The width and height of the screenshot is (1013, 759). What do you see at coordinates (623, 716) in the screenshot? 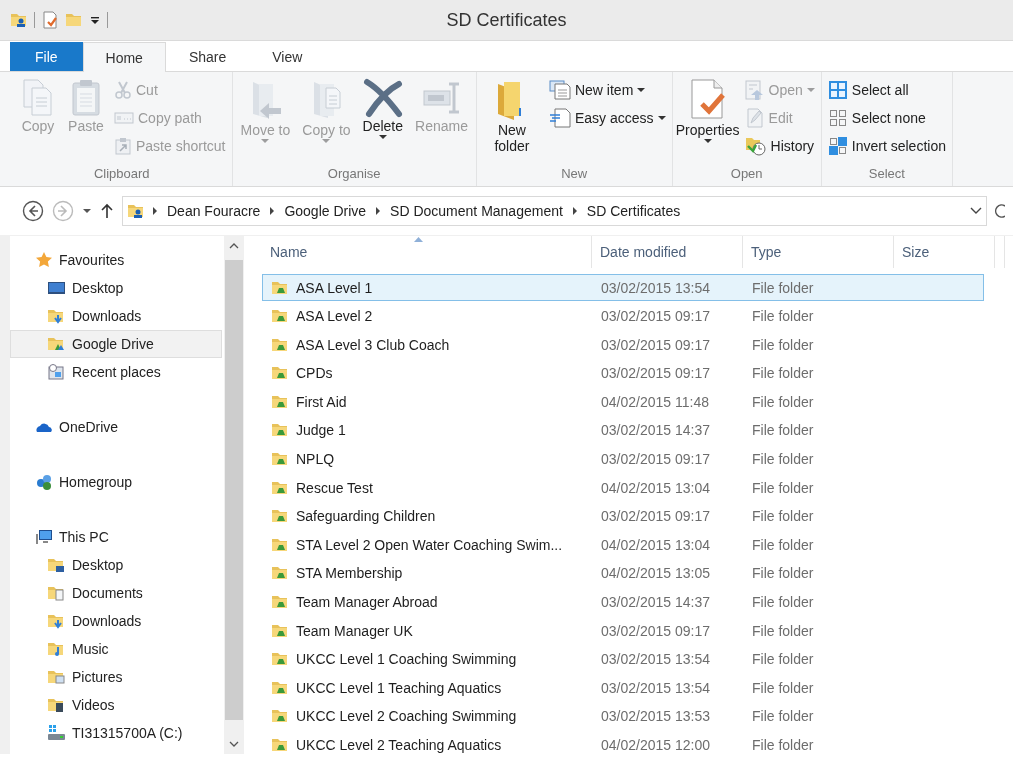
I see `file-row: UKCC Level 2 Coaching Swimming 03/02/2015 13:53 File folder` at bounding box center [623, 716].